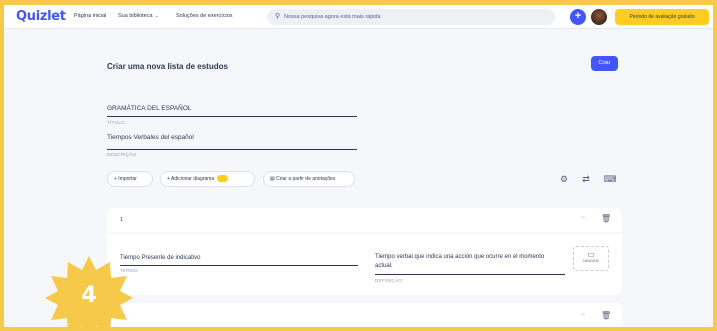 The image size is (717, 331). I want to click on nav-home-link: Página inicial, so click(90, 16).